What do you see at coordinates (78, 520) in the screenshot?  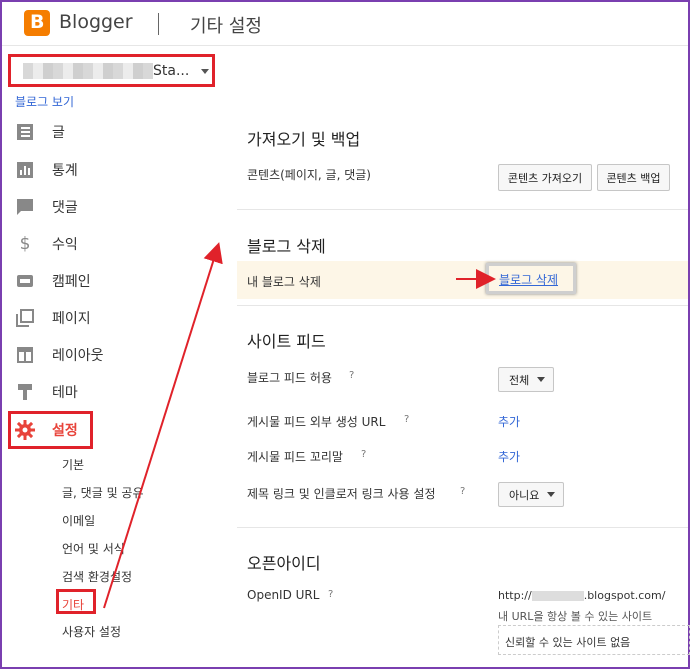 I see `settings-sub-email: 이메일` at bounding box center [78, 520].